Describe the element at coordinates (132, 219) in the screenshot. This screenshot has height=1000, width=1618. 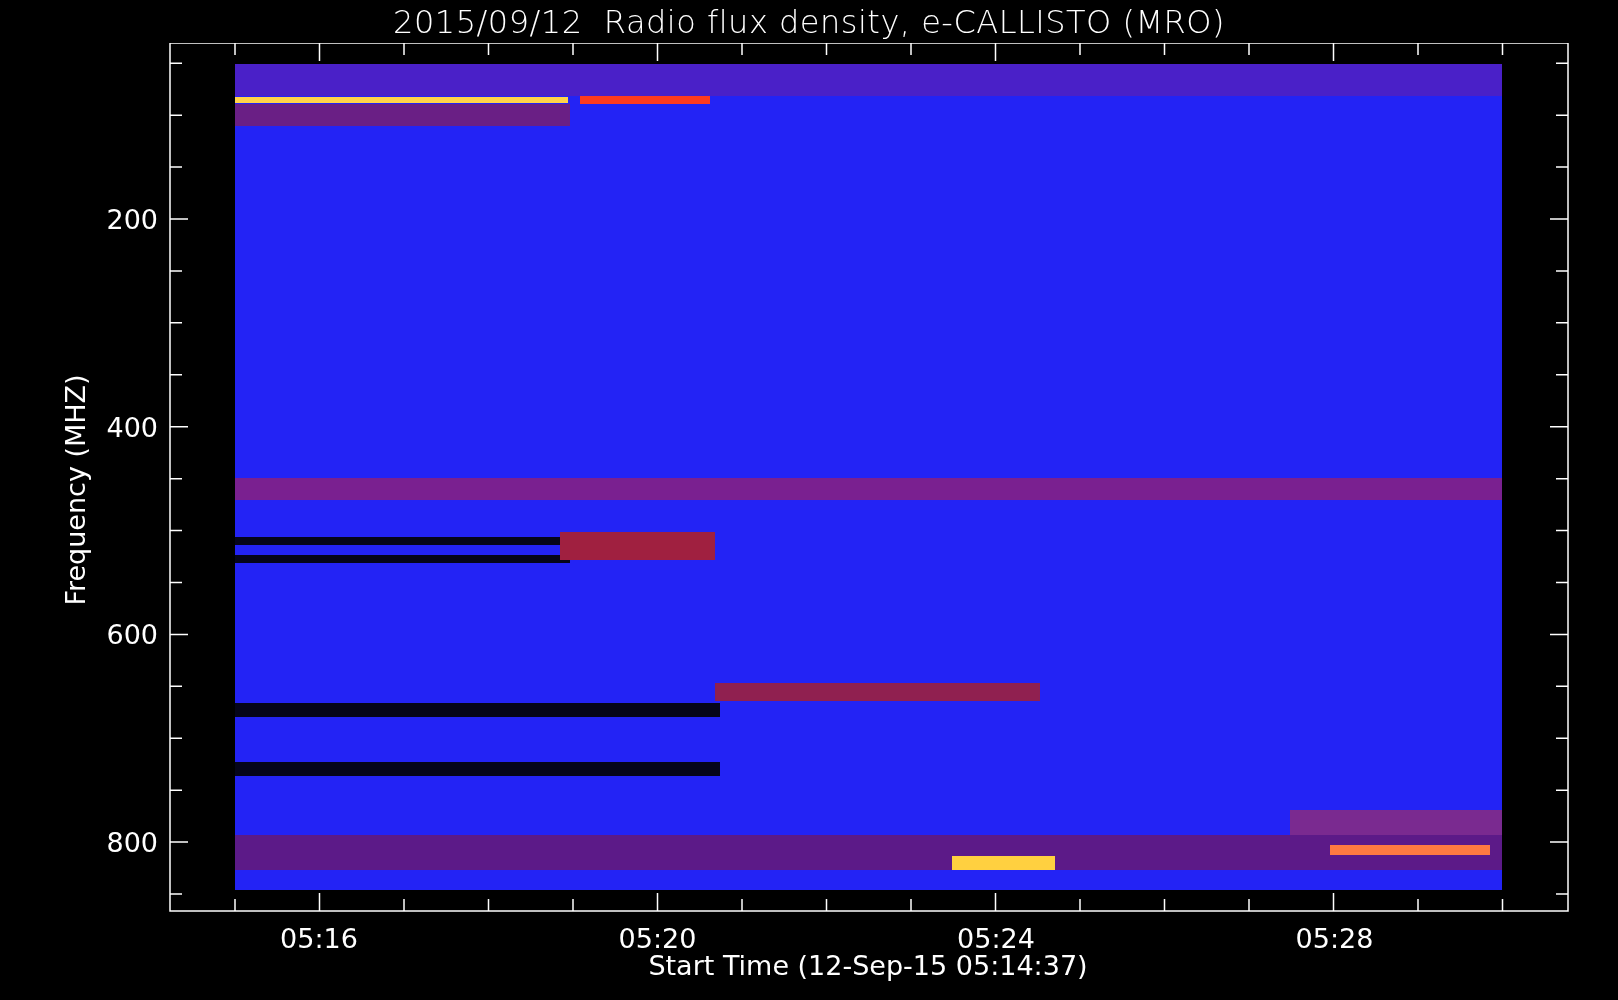
I see `y-tick-label: 200` at that location.